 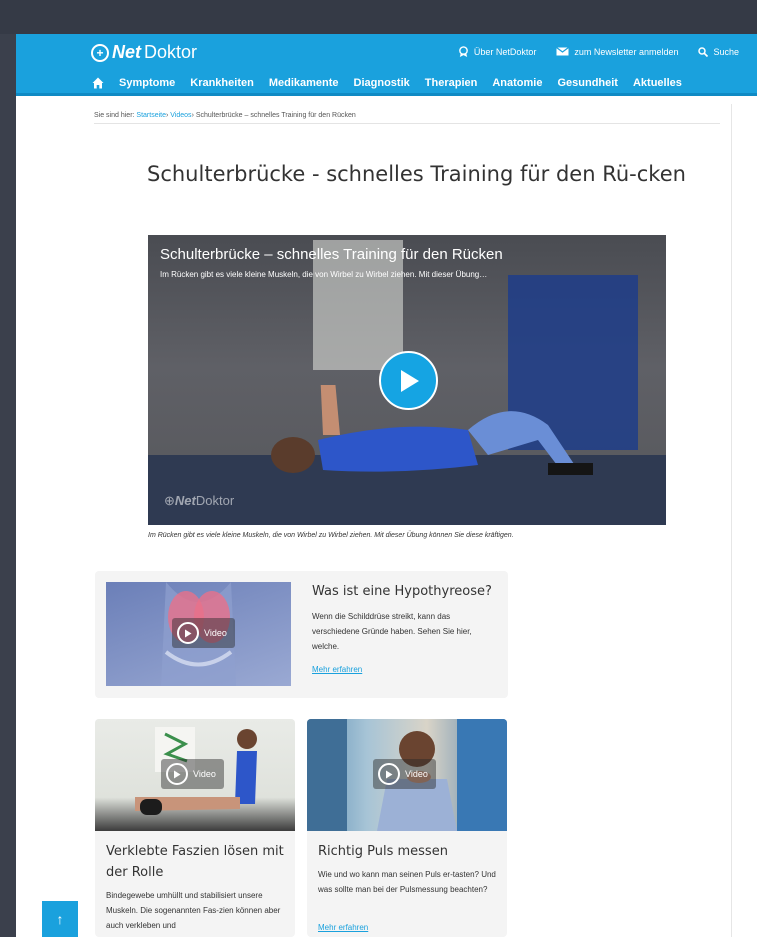 I want to click on card-title: Was ist eine Hypothyreose?, so click(x=402, y=591).